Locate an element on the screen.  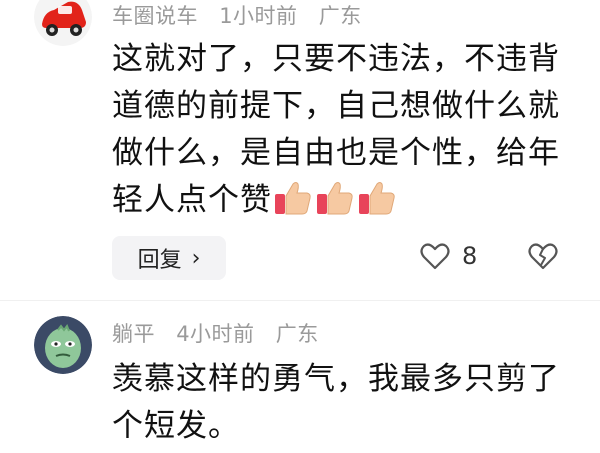
chevron-right-icon: › is located at coordinates (196, 258).